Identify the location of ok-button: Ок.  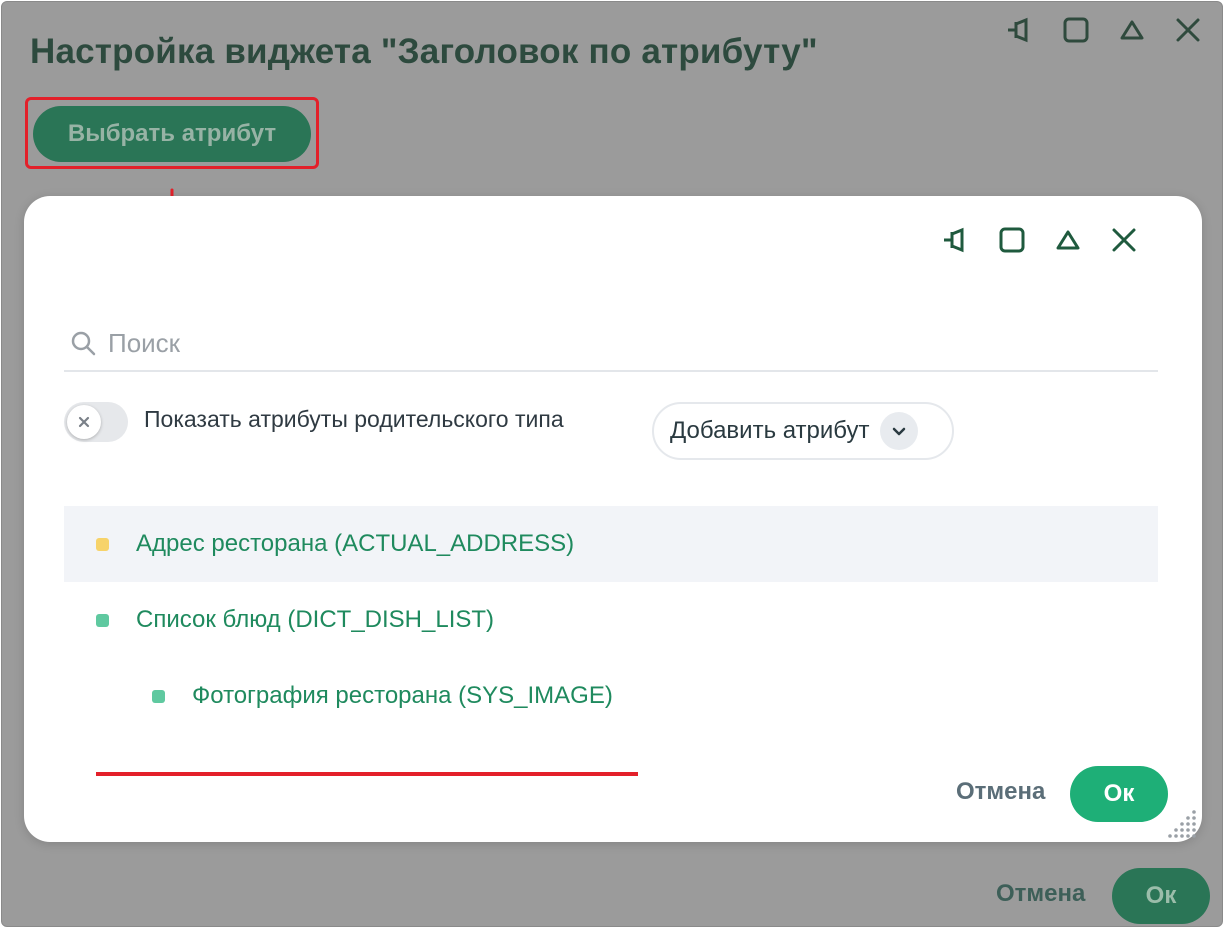
(1119, 794).